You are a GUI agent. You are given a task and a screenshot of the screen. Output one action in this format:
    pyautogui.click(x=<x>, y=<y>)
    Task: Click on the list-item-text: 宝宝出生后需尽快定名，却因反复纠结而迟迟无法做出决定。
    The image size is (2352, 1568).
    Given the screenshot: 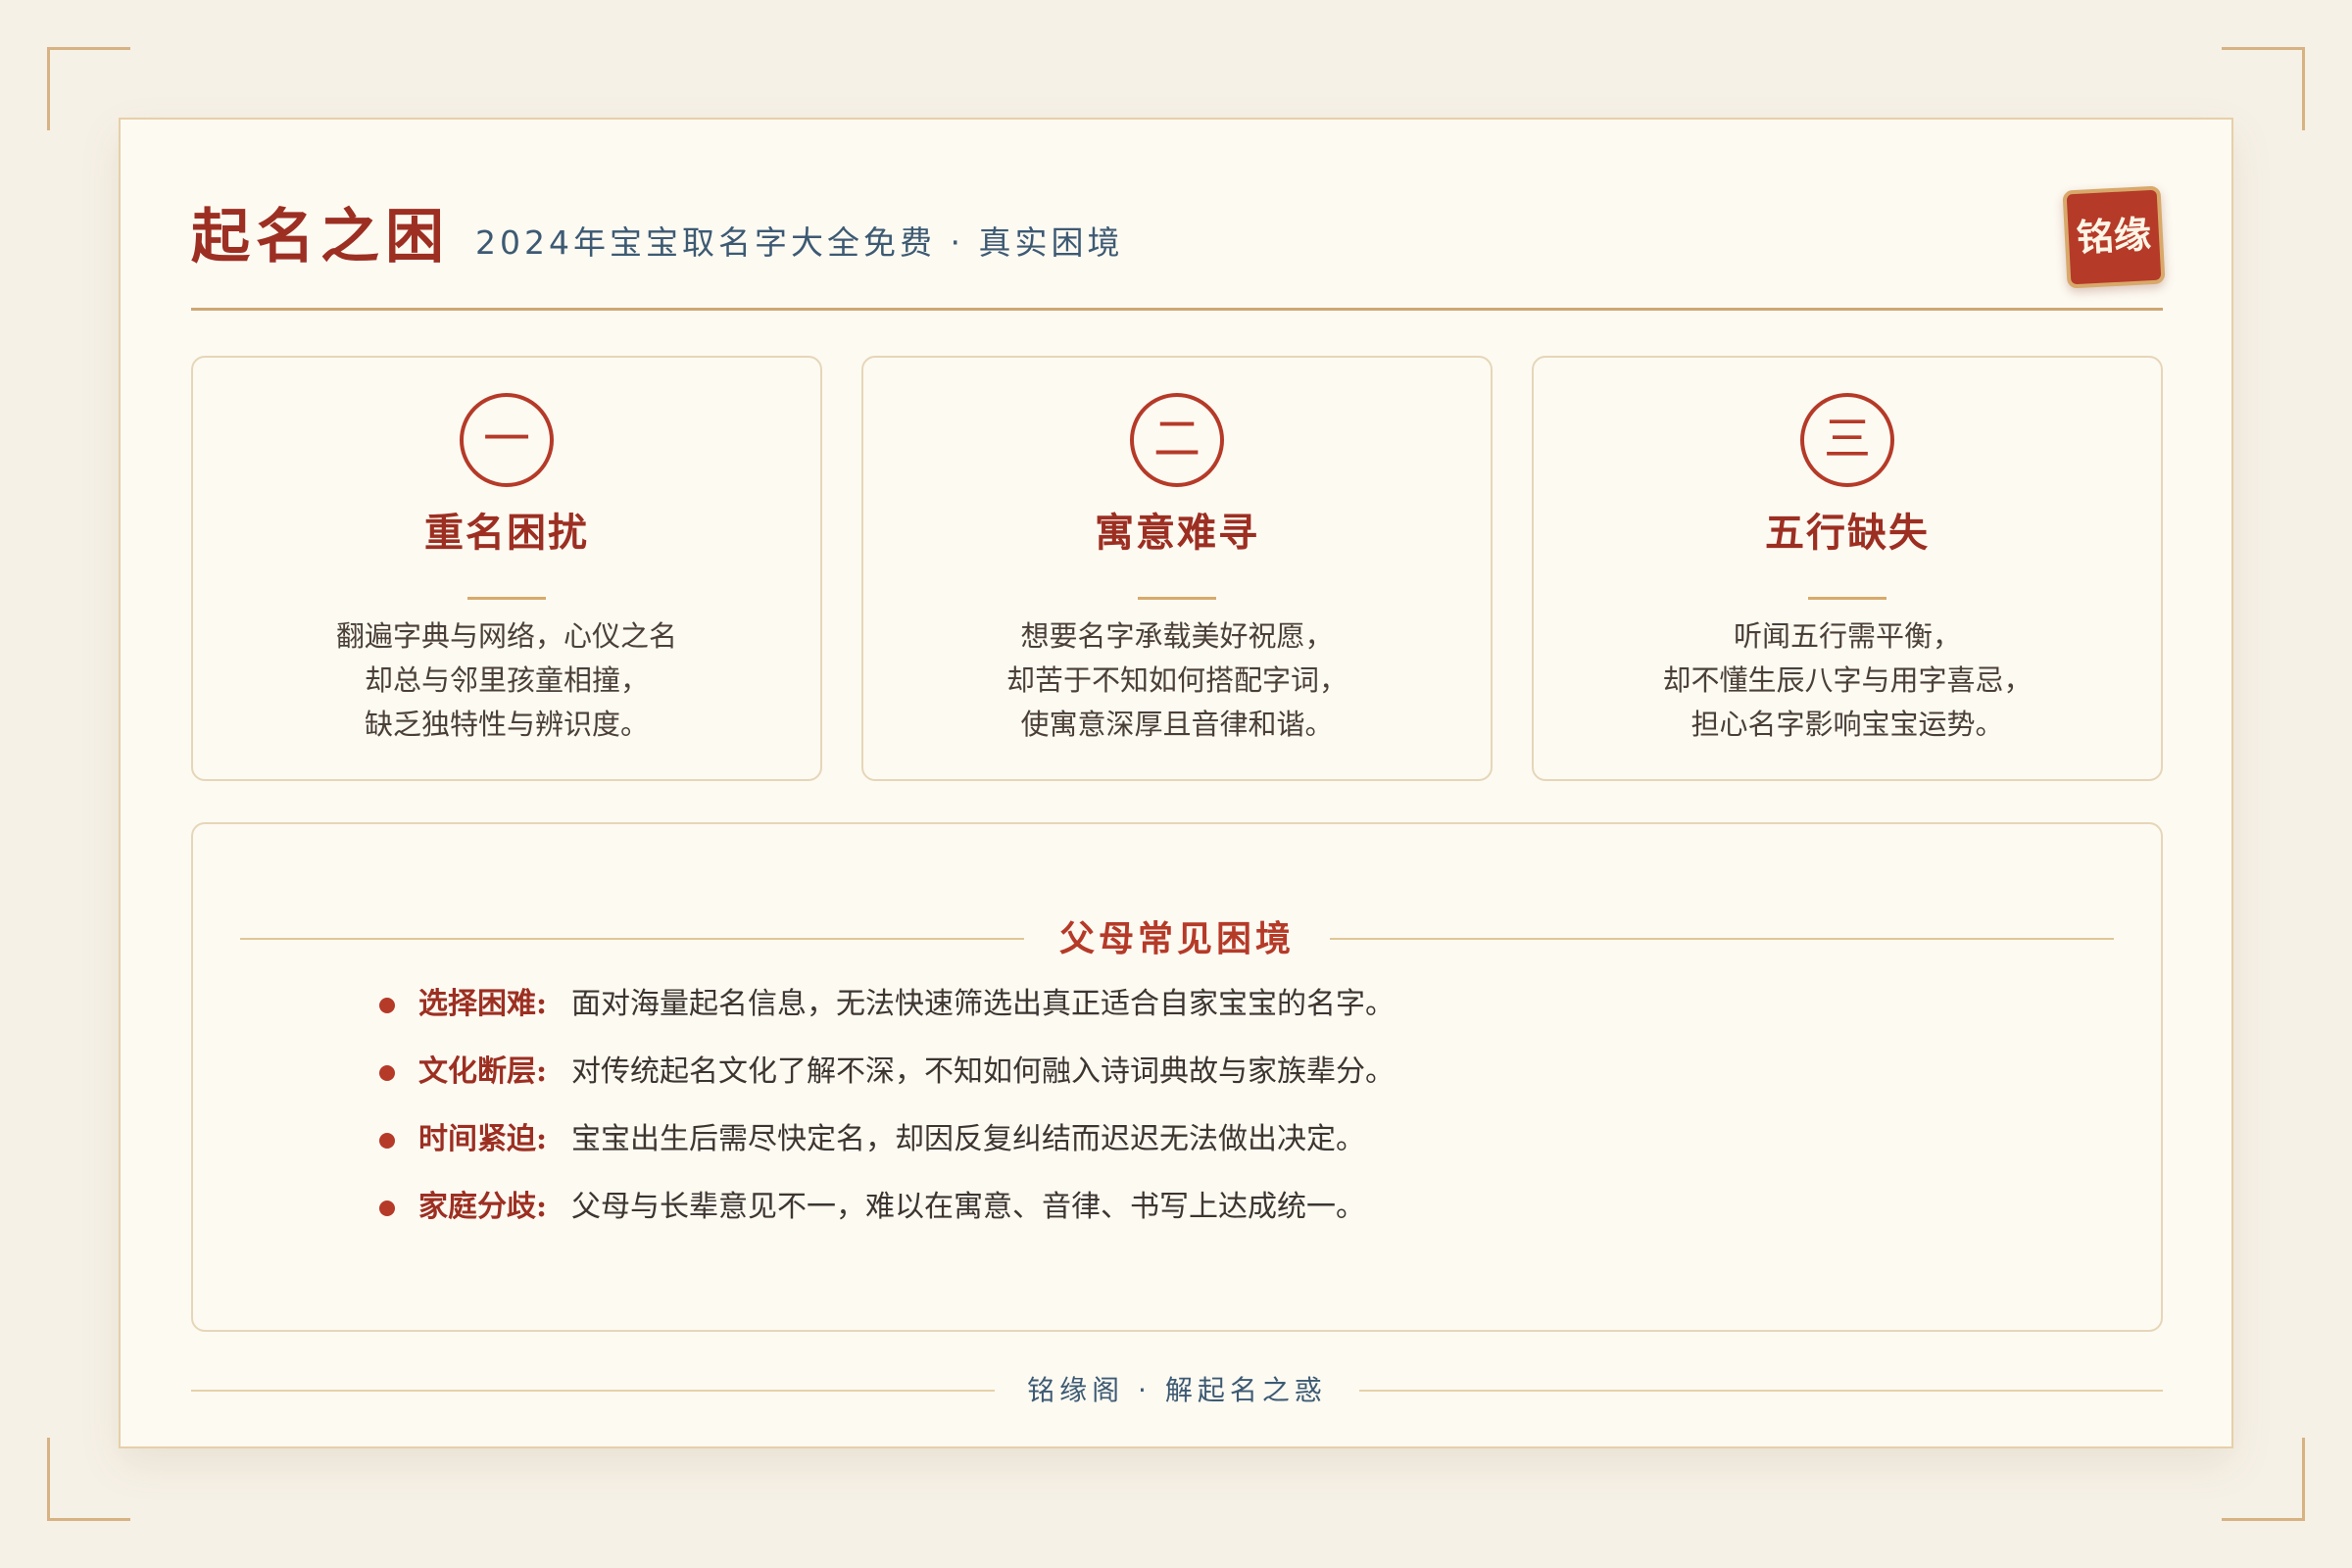 What is the action you would take?
    pyautogui.click(x=968, y=1139)
    